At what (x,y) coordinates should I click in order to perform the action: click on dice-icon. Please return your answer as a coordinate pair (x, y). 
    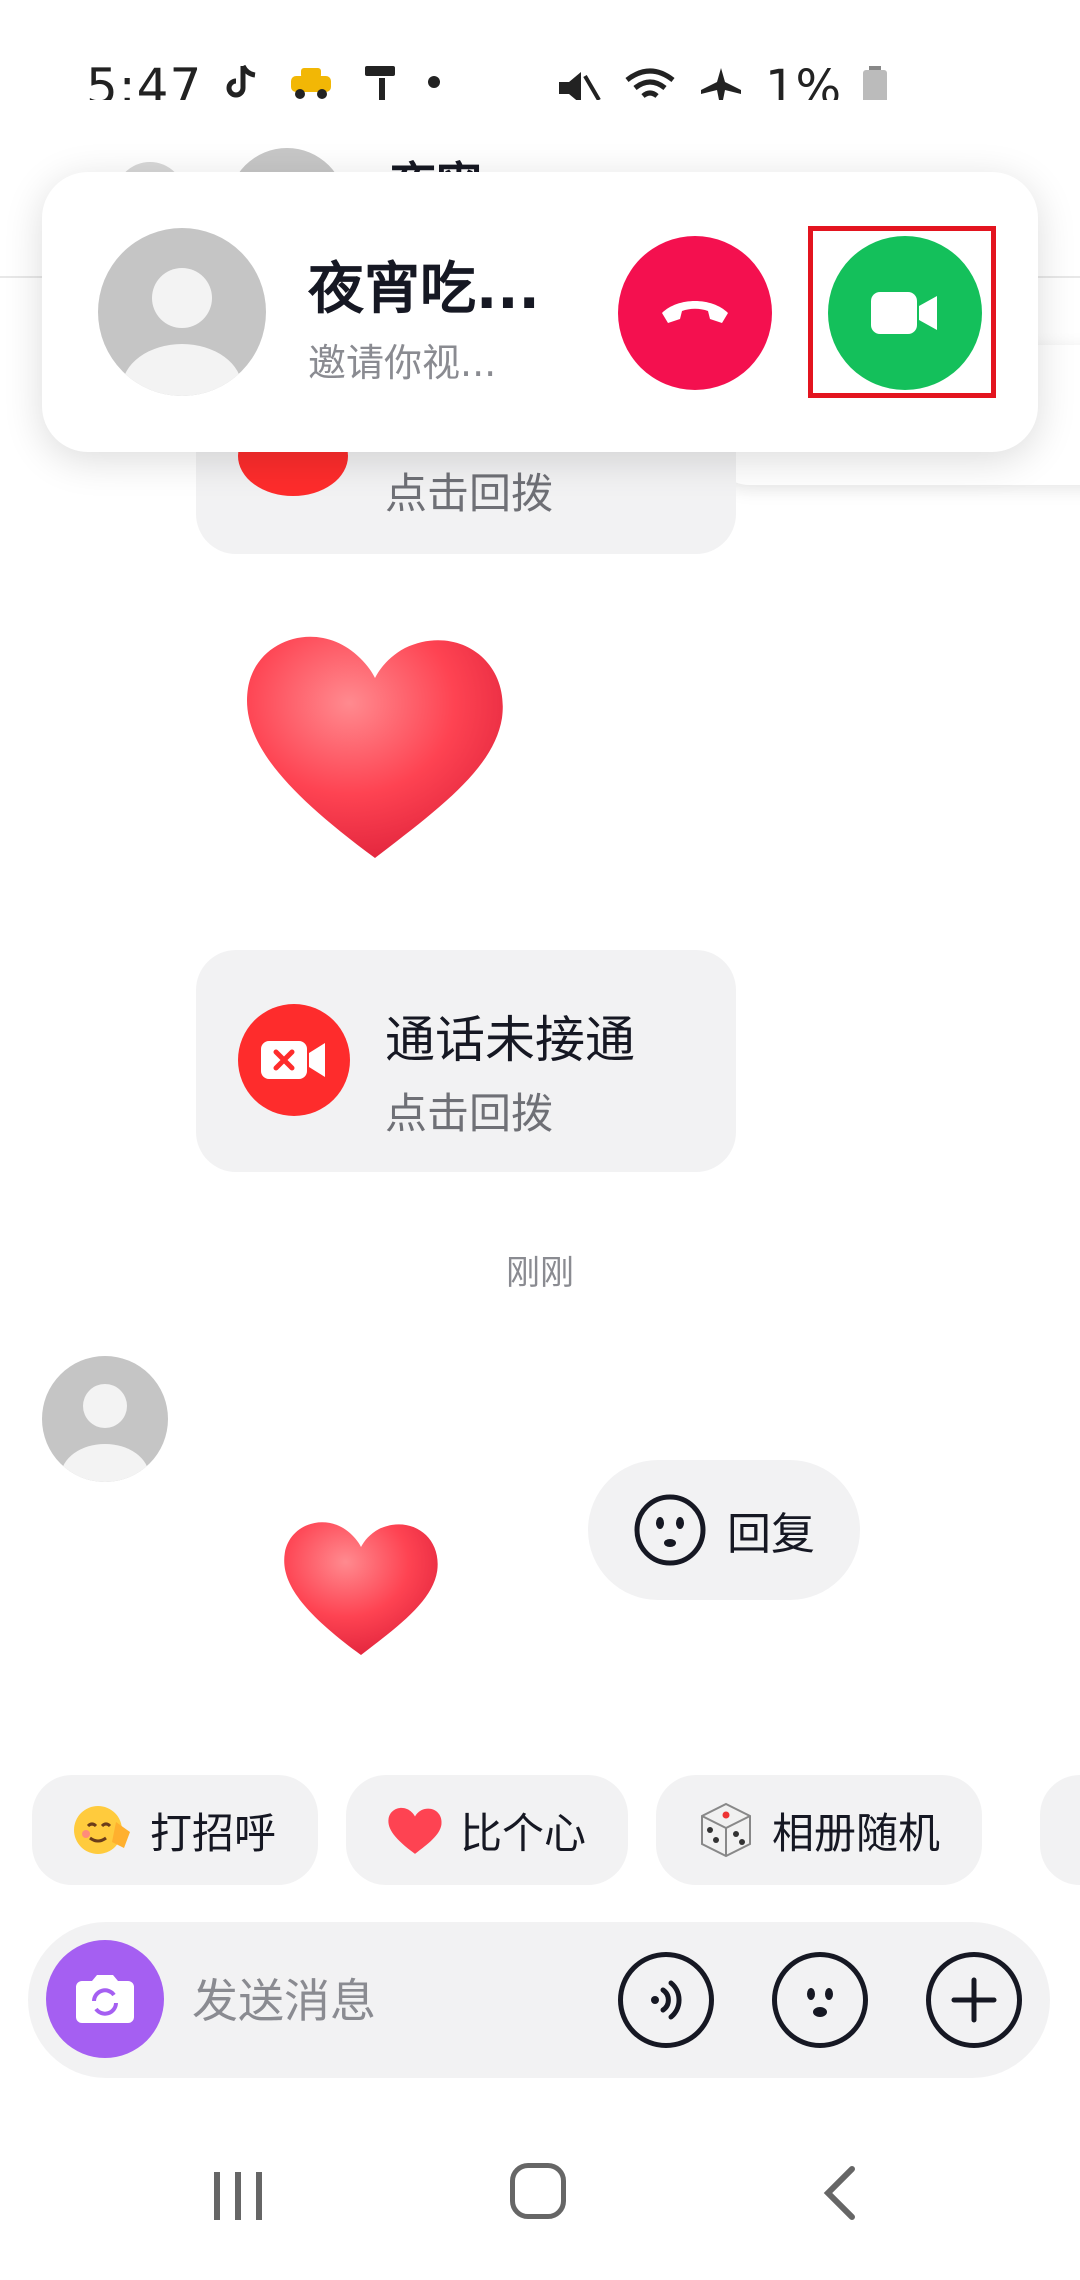
    Looking at the image, I should click on (726, 1830).